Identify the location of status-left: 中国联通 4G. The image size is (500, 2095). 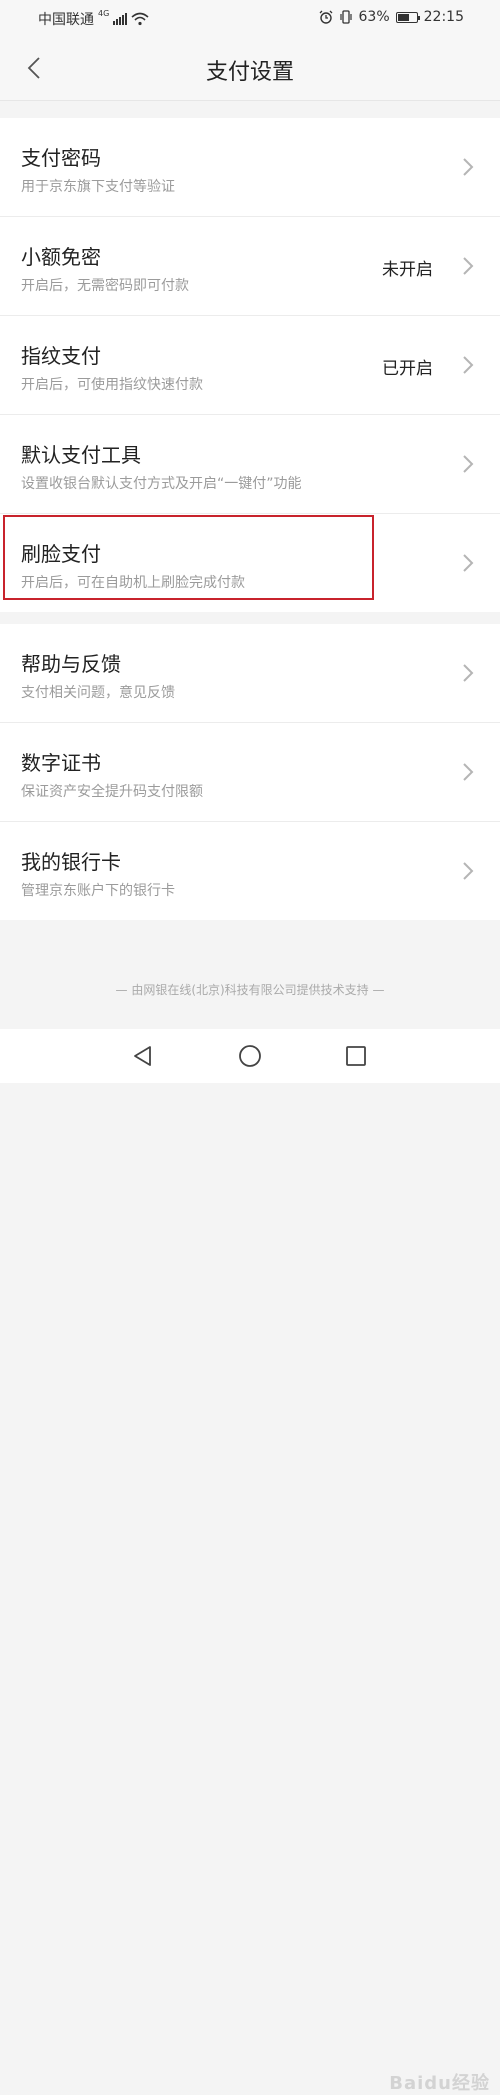
(93, 19).